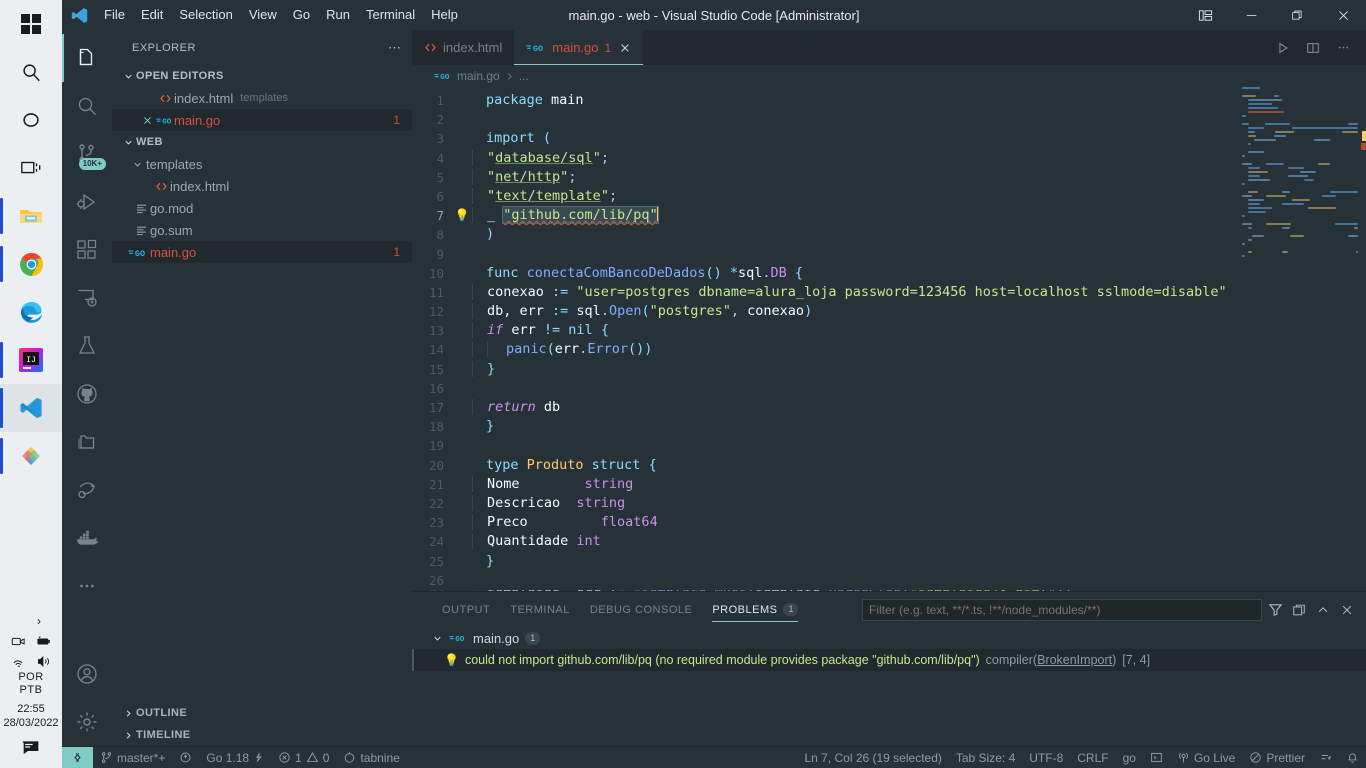  Describe the element at coordinates (262, 164) in the screenshot. I see `tree-item-templates: templates` at that location.